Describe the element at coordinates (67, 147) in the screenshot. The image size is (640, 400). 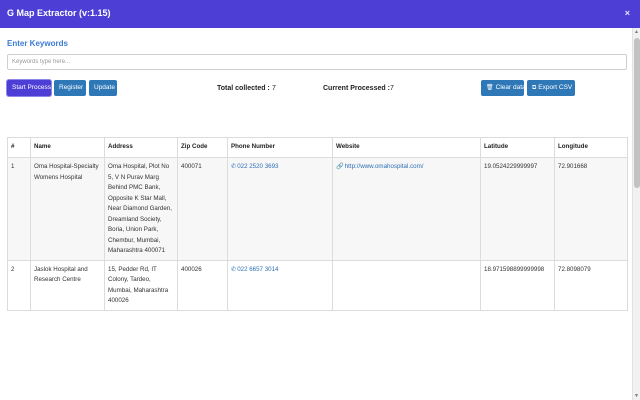
I see `header-name: Name` at that location.